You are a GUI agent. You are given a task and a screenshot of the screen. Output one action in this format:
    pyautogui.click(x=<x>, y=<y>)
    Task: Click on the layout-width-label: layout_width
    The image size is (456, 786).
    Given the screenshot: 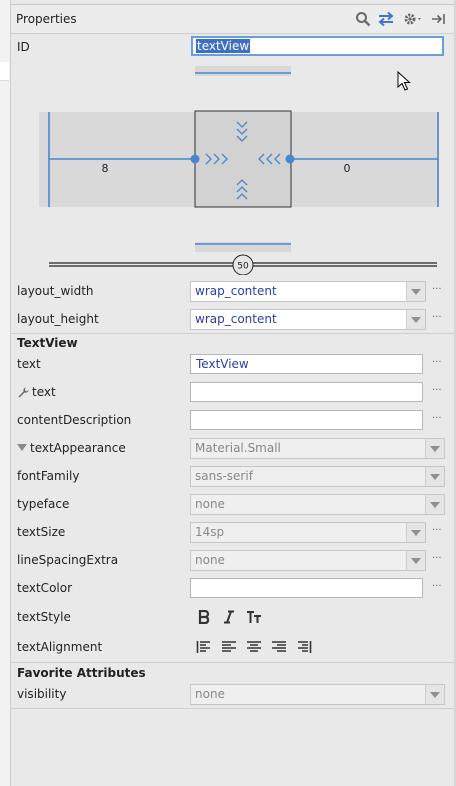 What is the action you would take?
    pyautogui.click(x=55, y=291)
    